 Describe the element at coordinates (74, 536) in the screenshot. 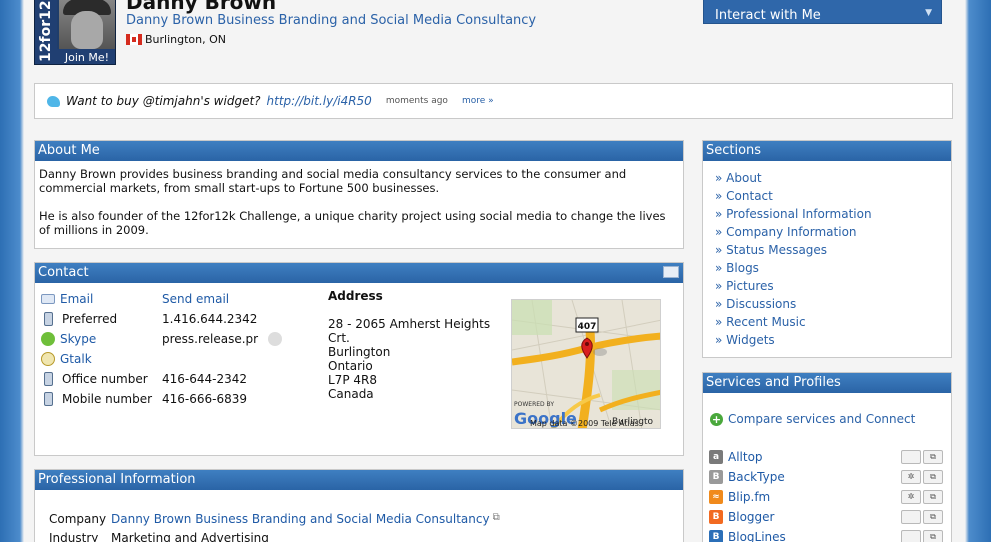

I see `industry-label: Industry` at that location.